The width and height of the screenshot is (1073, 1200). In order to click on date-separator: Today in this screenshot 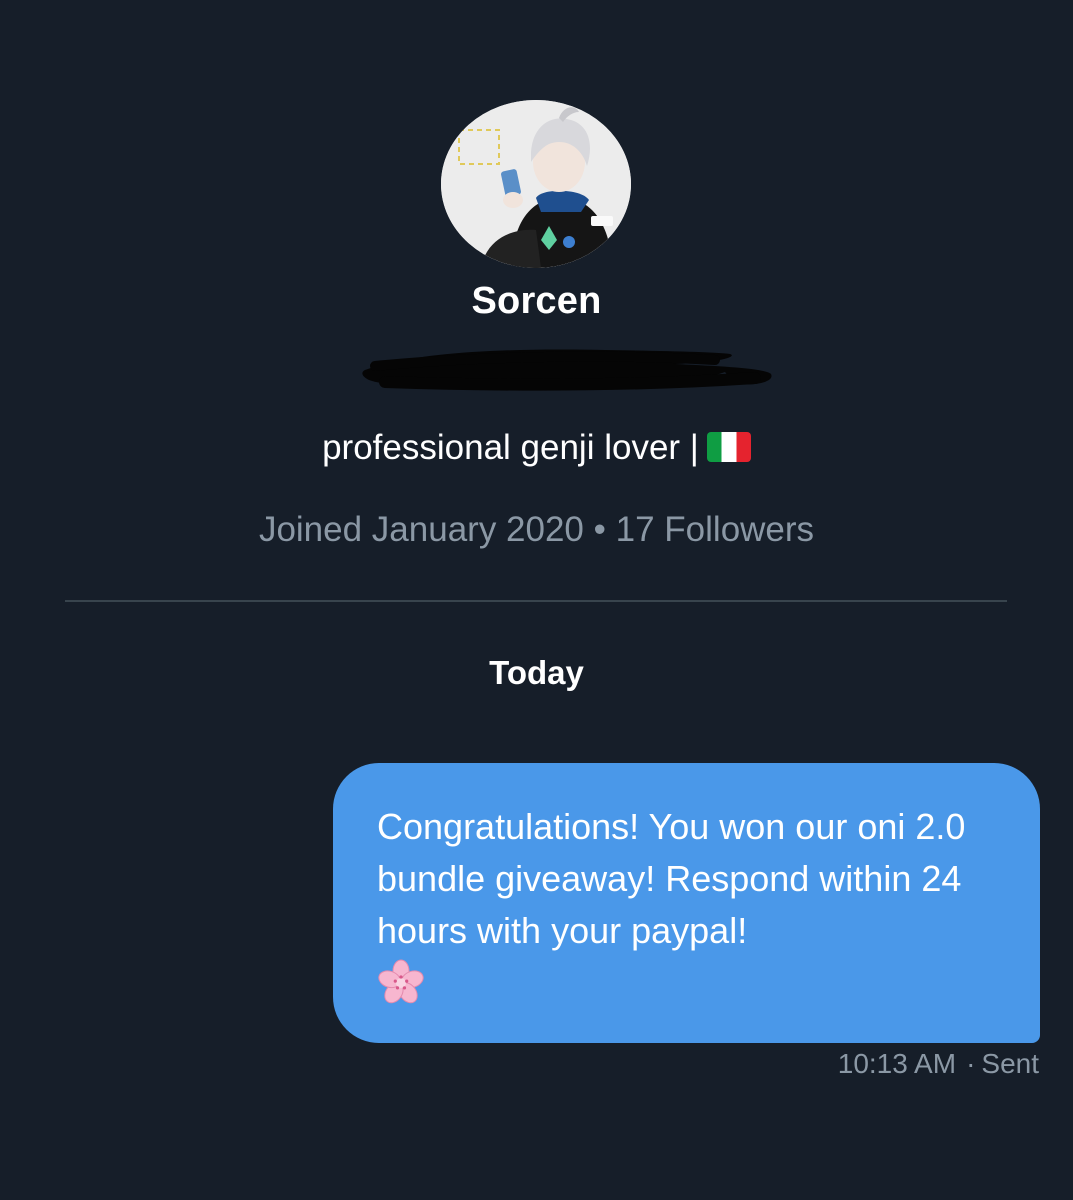, I will do `click(536, 672)`.